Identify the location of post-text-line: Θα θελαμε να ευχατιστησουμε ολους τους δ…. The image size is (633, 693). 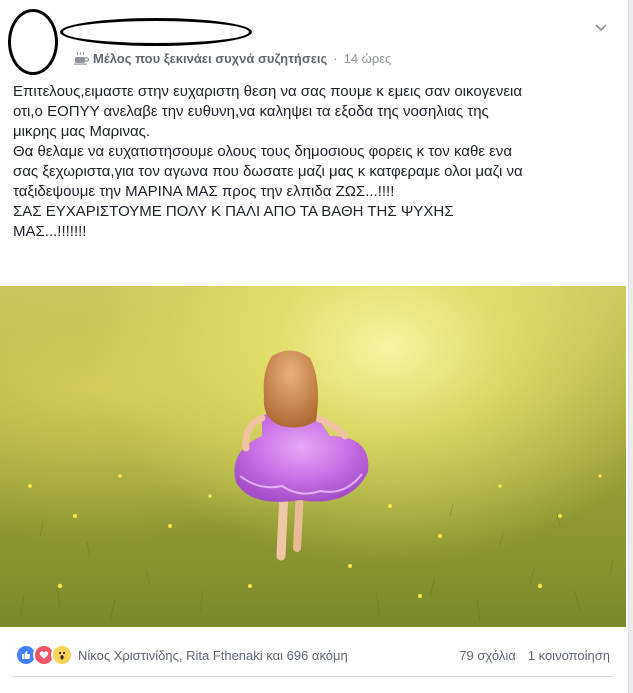
(263, 151).